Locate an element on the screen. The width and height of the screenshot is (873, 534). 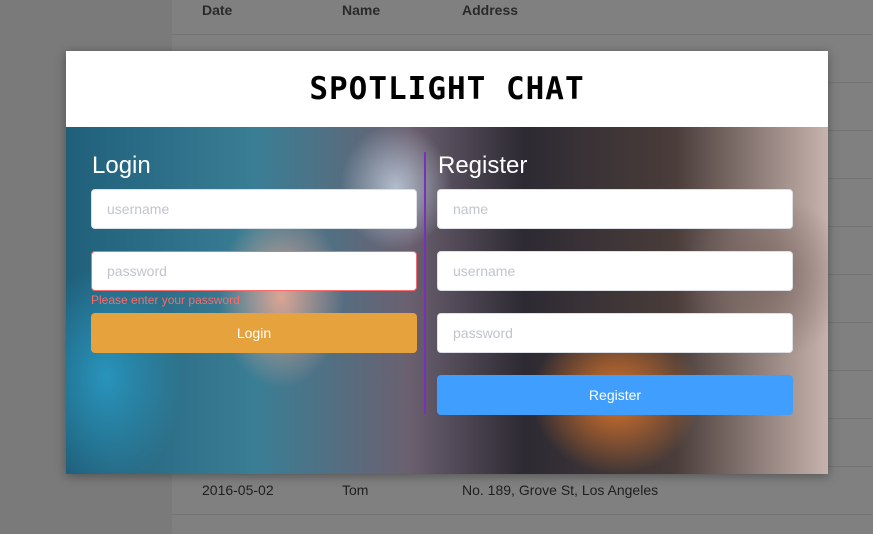
column-header-date: Date is located at coordinates (217, 10).